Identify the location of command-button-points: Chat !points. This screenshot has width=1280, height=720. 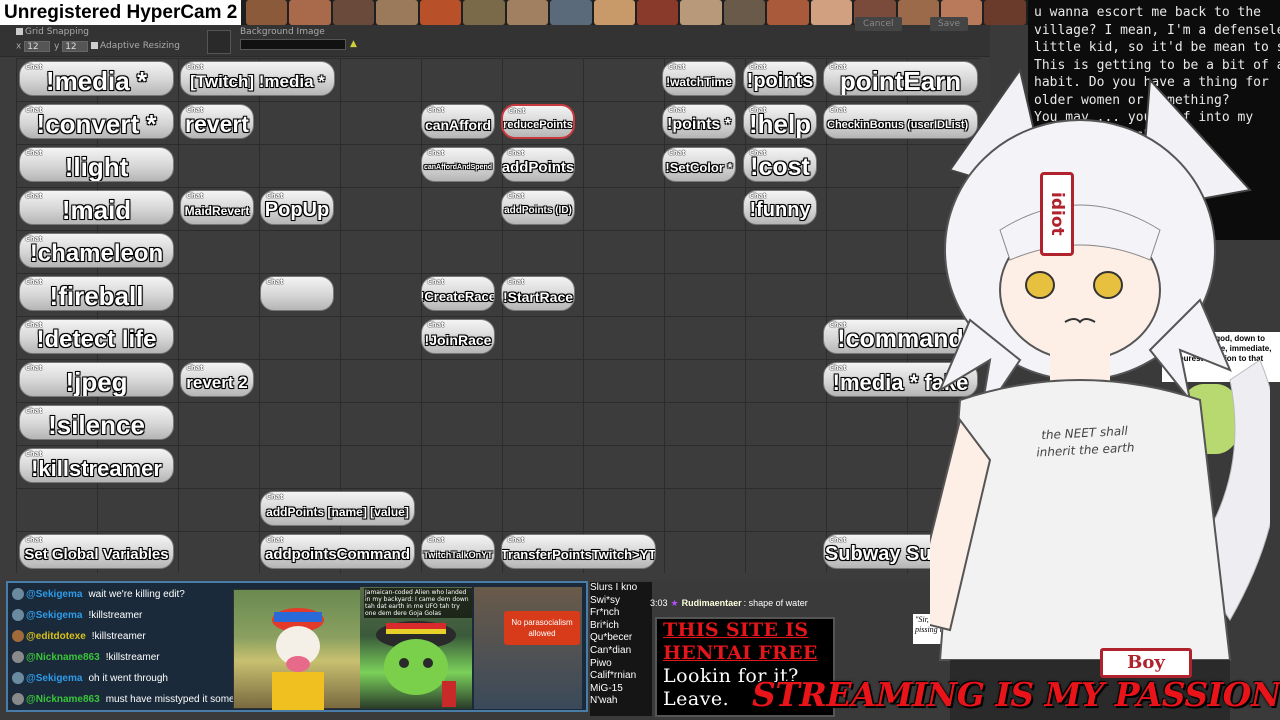
(780, 78).